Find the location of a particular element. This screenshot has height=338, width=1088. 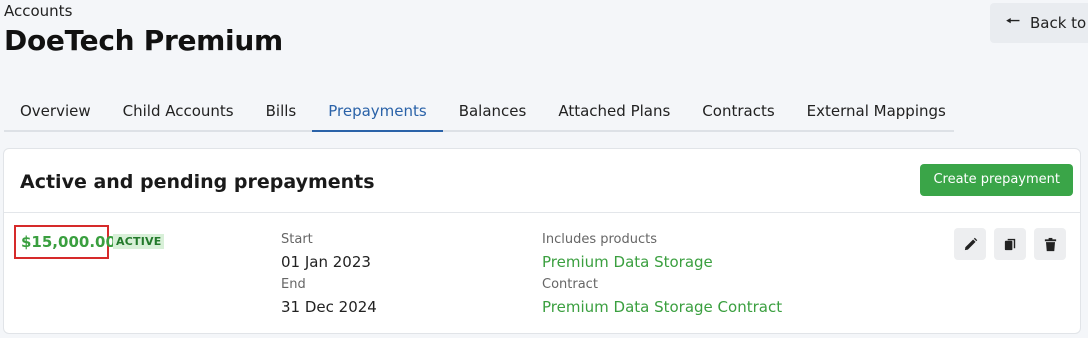

edit-button is located at coordinates (970, 244).